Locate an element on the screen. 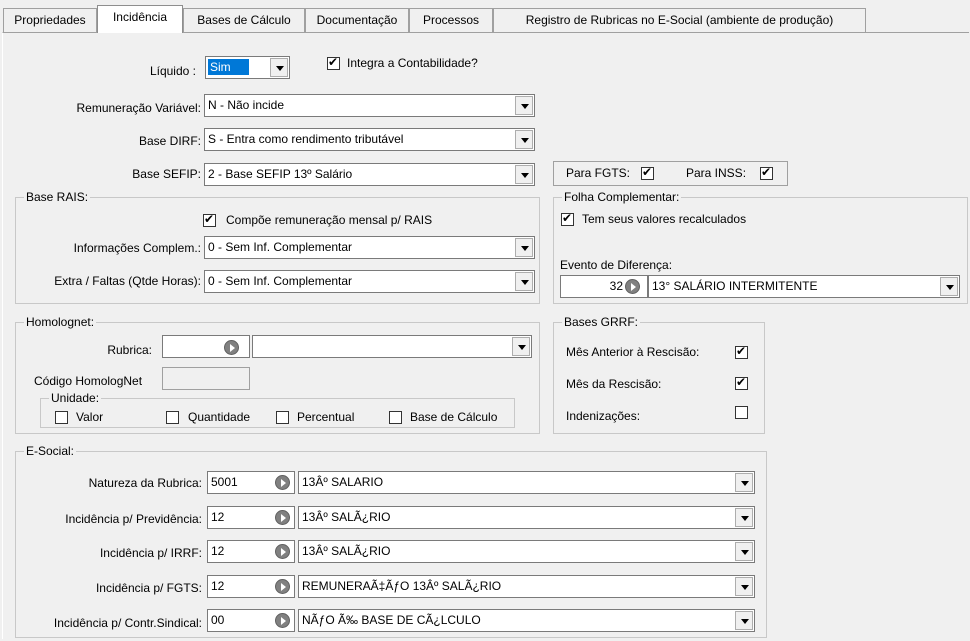 The height and width of the screenshot is (641, 970). percentual-checkbox is located at coordinates (282, 417).